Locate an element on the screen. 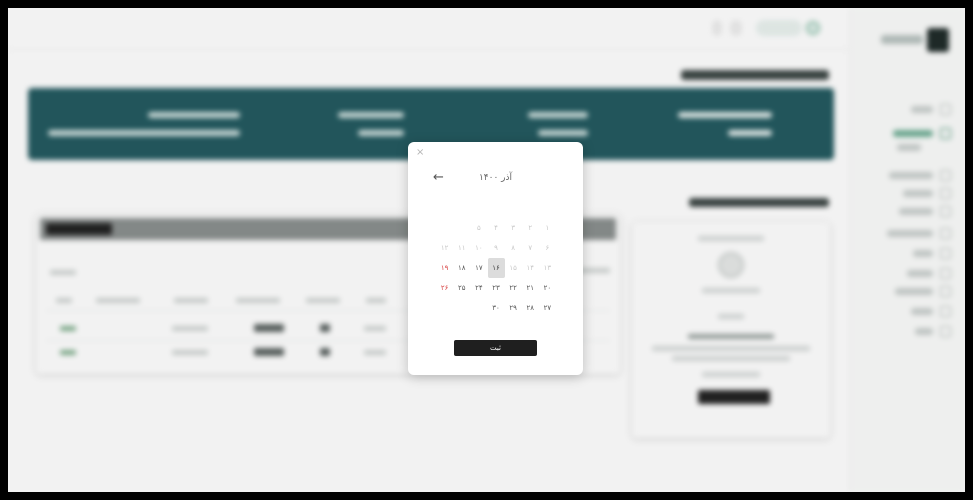  calendar-day: ۳ is located at coordinates (513, 228).